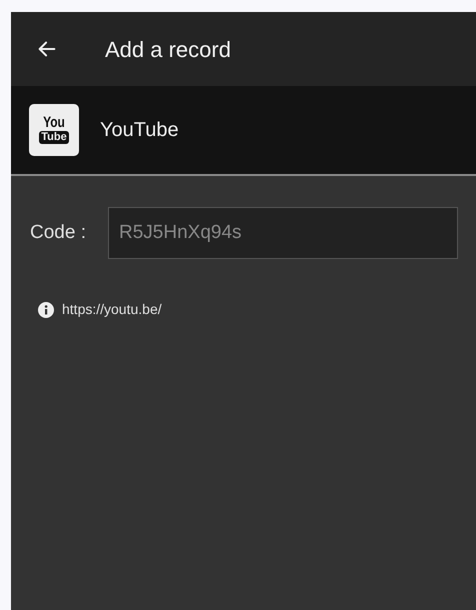 The image size is (476, 610). Describe the element at coordinates (168, 50) in the screenshot. I see `screen-title: Add a record` at that location.